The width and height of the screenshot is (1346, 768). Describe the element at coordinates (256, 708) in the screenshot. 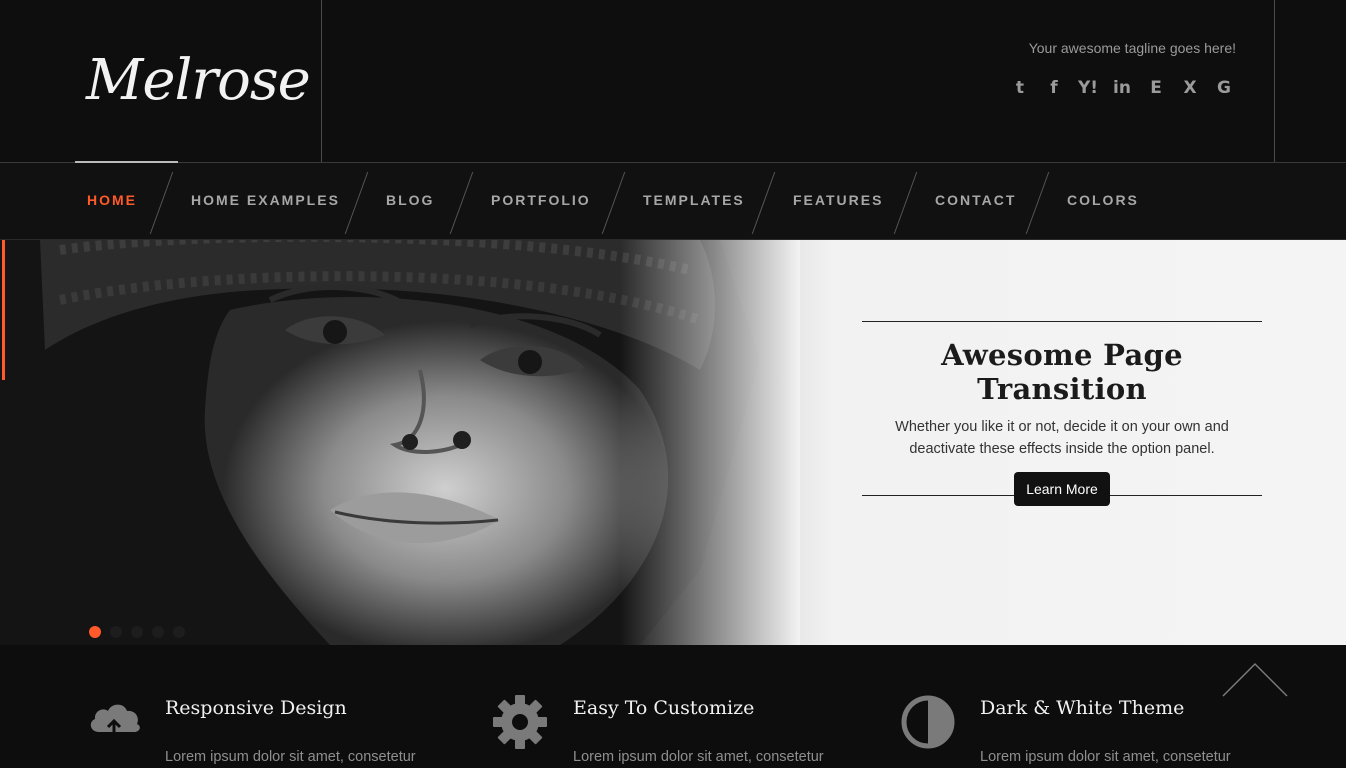

I see `feature-title: Responsive Design` at that location.